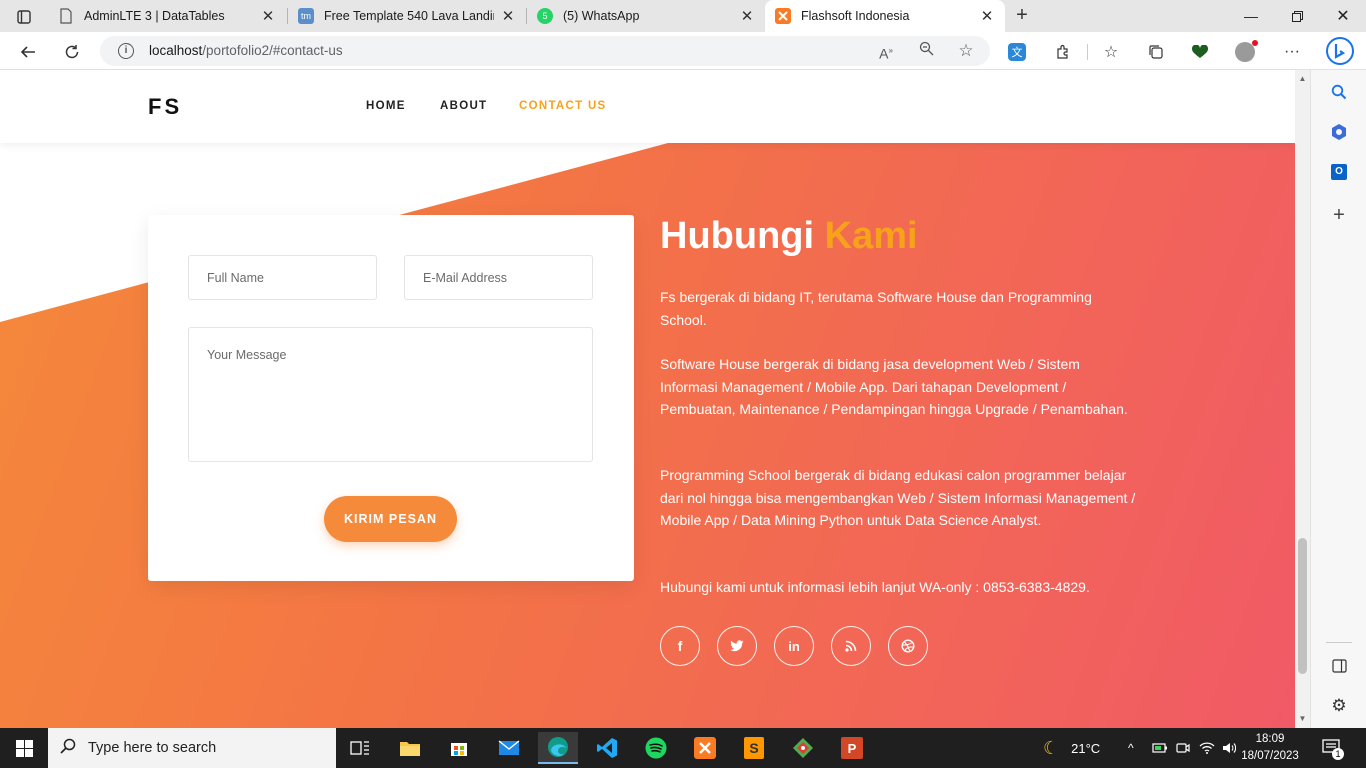  I want to click on weather-widget: ☾ 21°C, so click(1071, 748).